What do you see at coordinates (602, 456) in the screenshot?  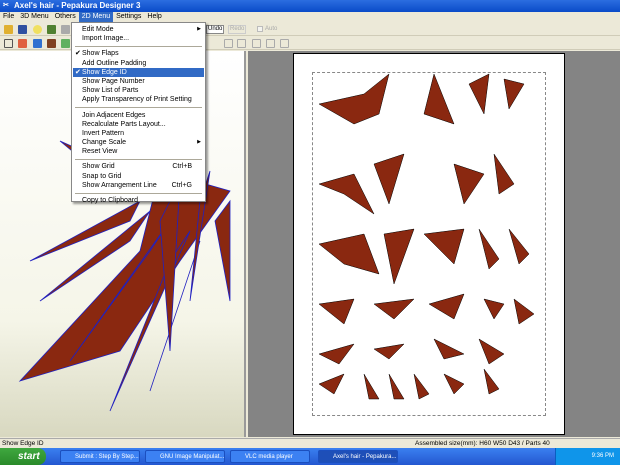 I see `clock: 9:36 PM` at bounding box center [602, 456].